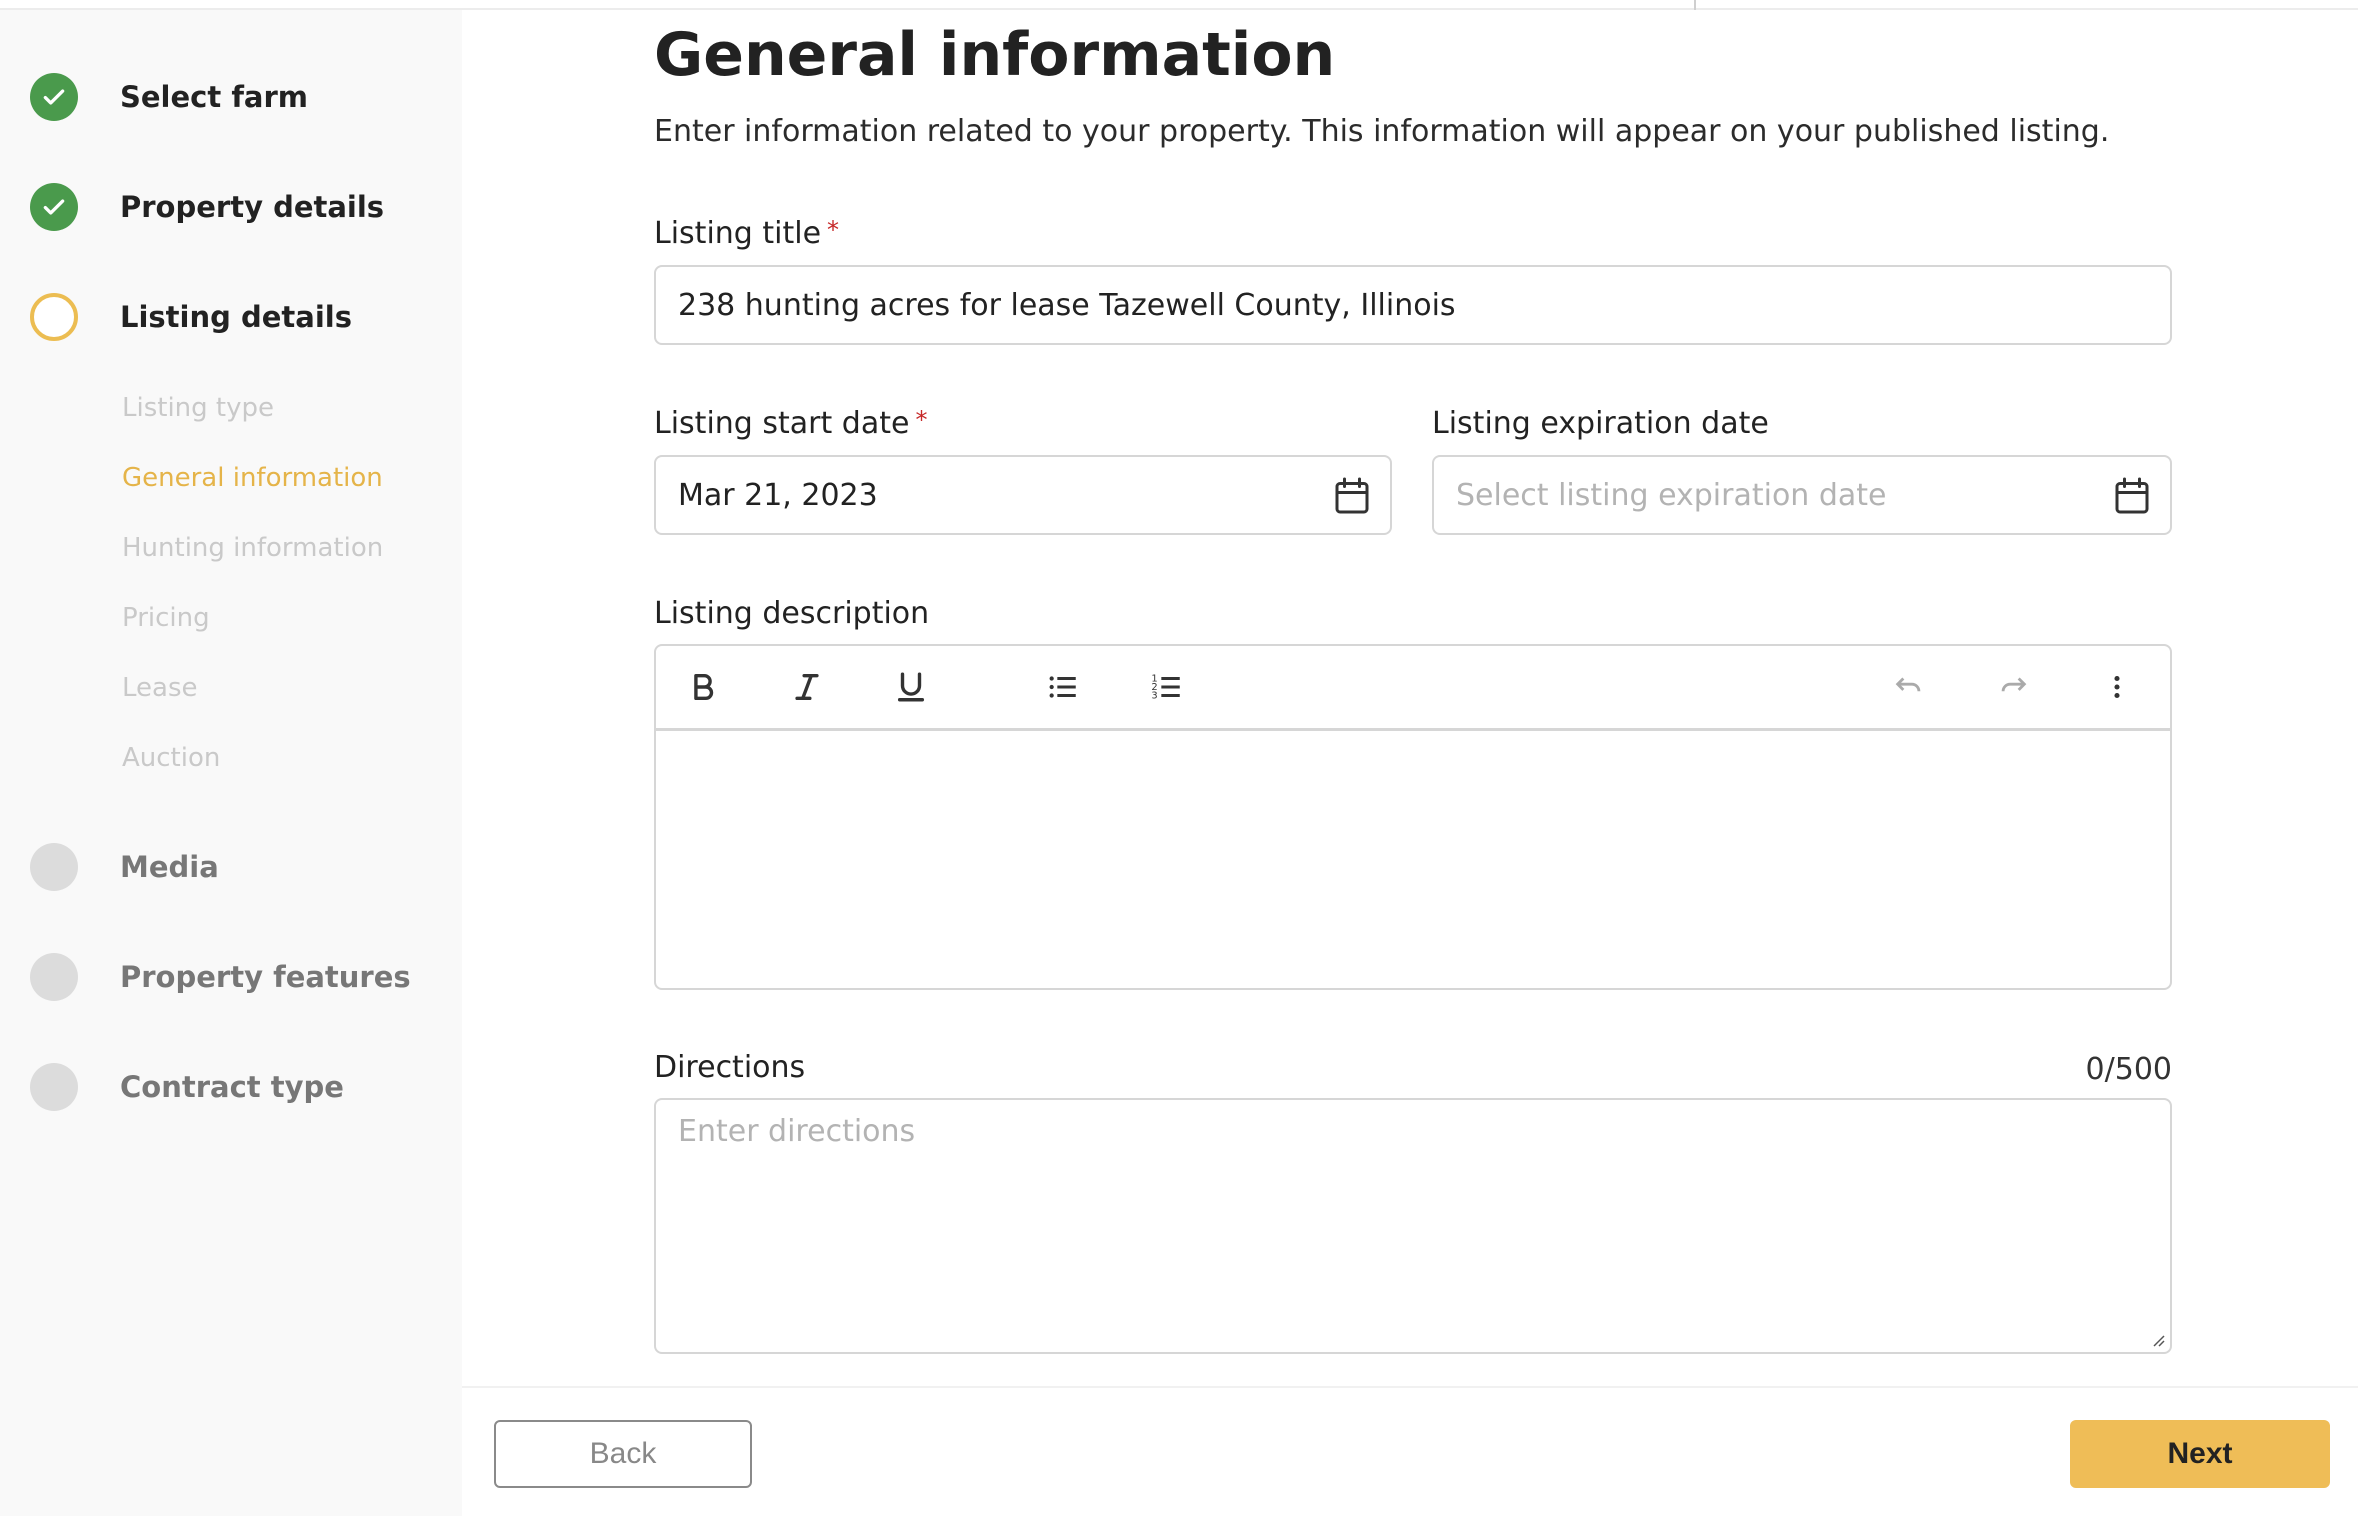  I want to click on listing-title-label: Listing title *, so click(746, 233).